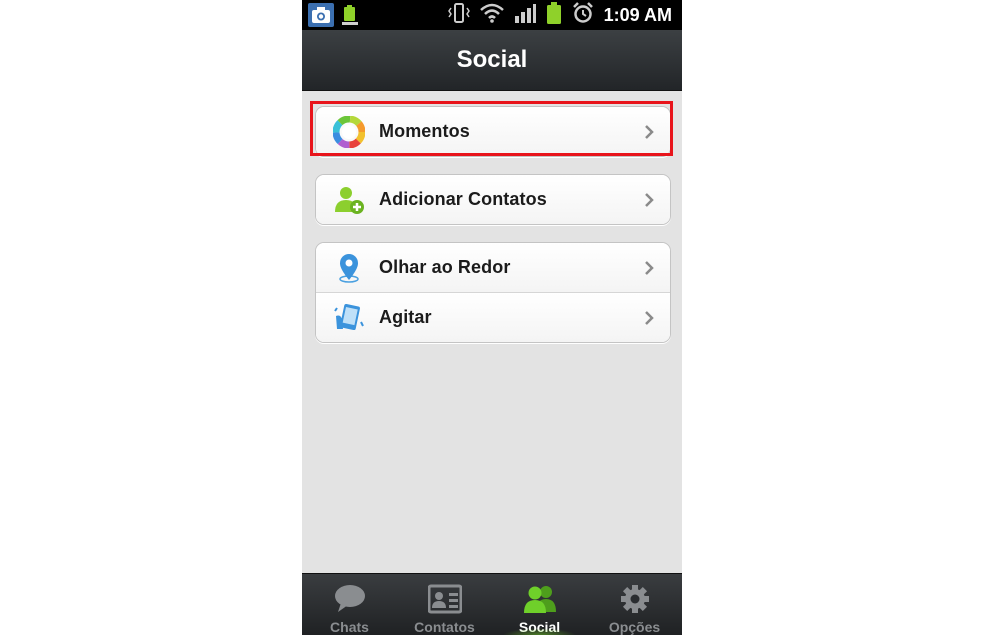 This screenshot has width=984, height=635. Describe the element at coordinates (444, 599) in the screenshot. I see `contact-card-icon` at that location.